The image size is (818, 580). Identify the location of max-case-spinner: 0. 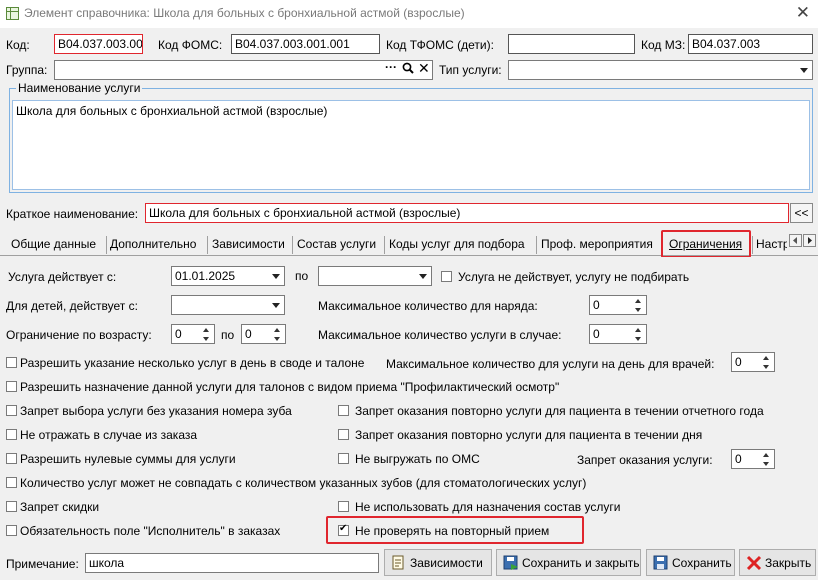
(618, 334).